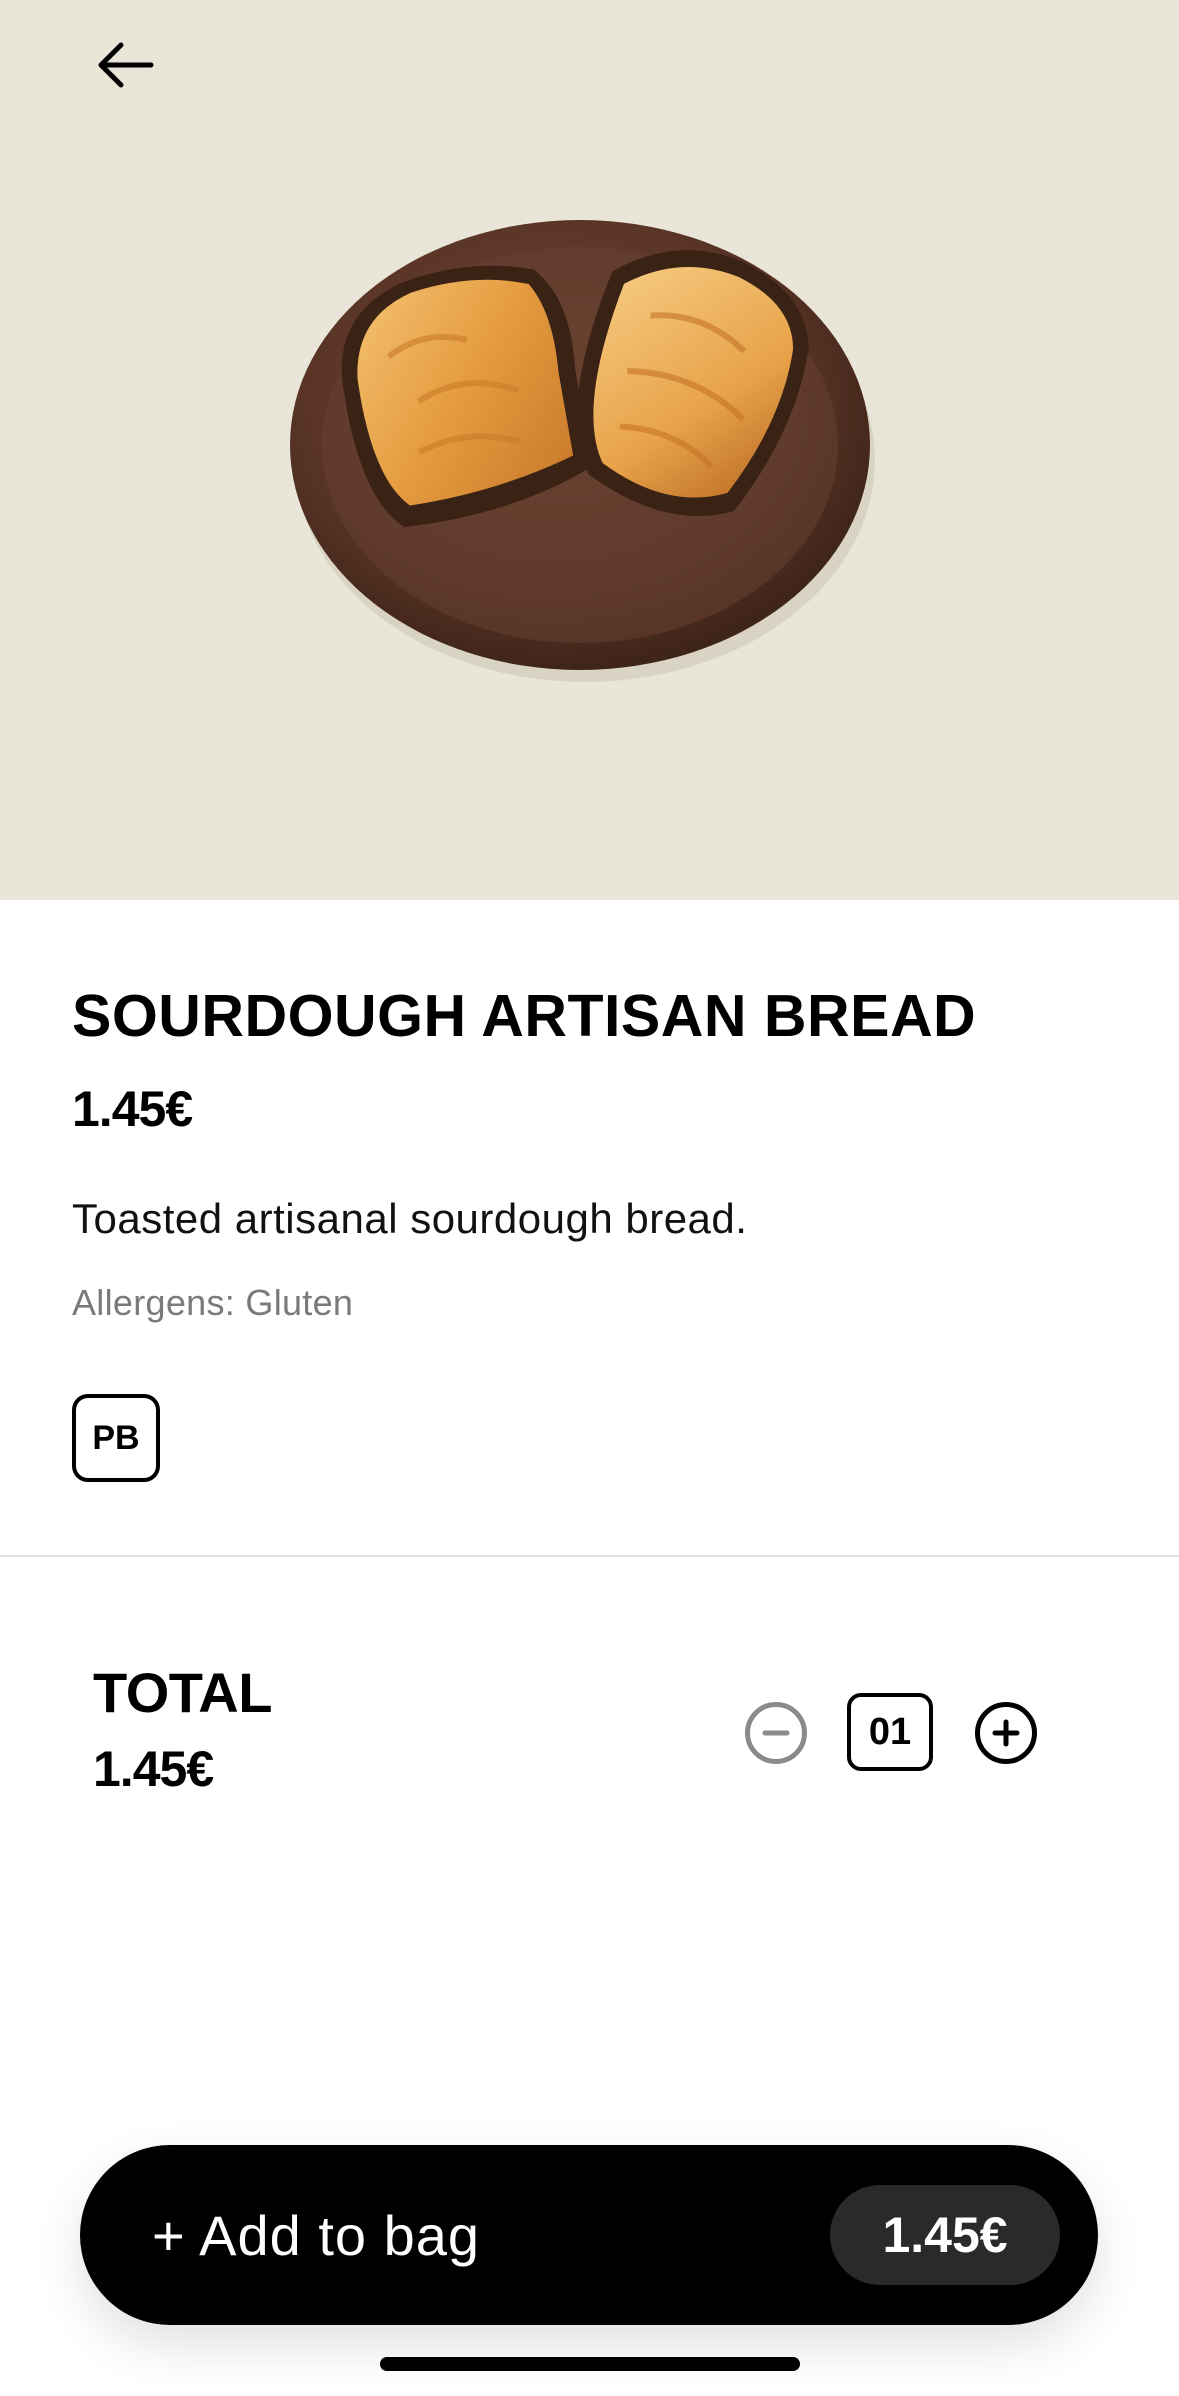 The height and width of the screenshot is (2396, 1179). I want to click on home-indicator, so click(590, 2364).